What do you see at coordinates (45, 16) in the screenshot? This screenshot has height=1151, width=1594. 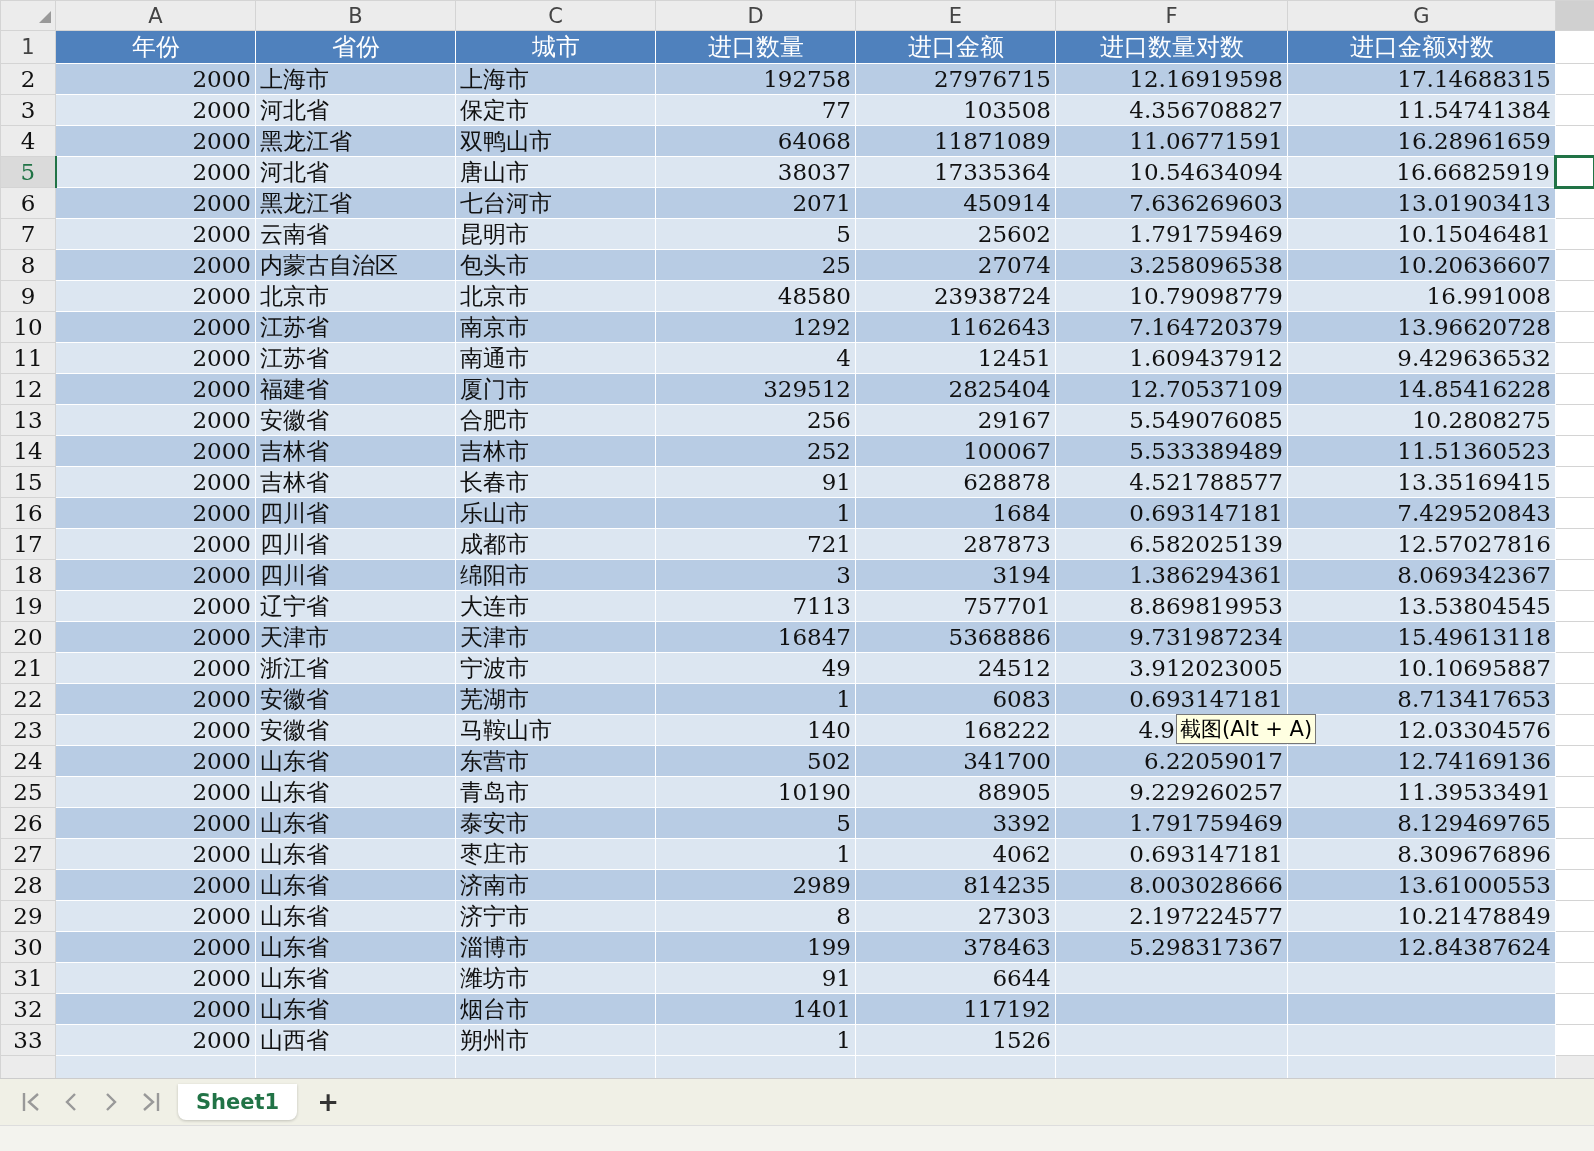 I see `select-all-icon` at bounding box center [45, 16].